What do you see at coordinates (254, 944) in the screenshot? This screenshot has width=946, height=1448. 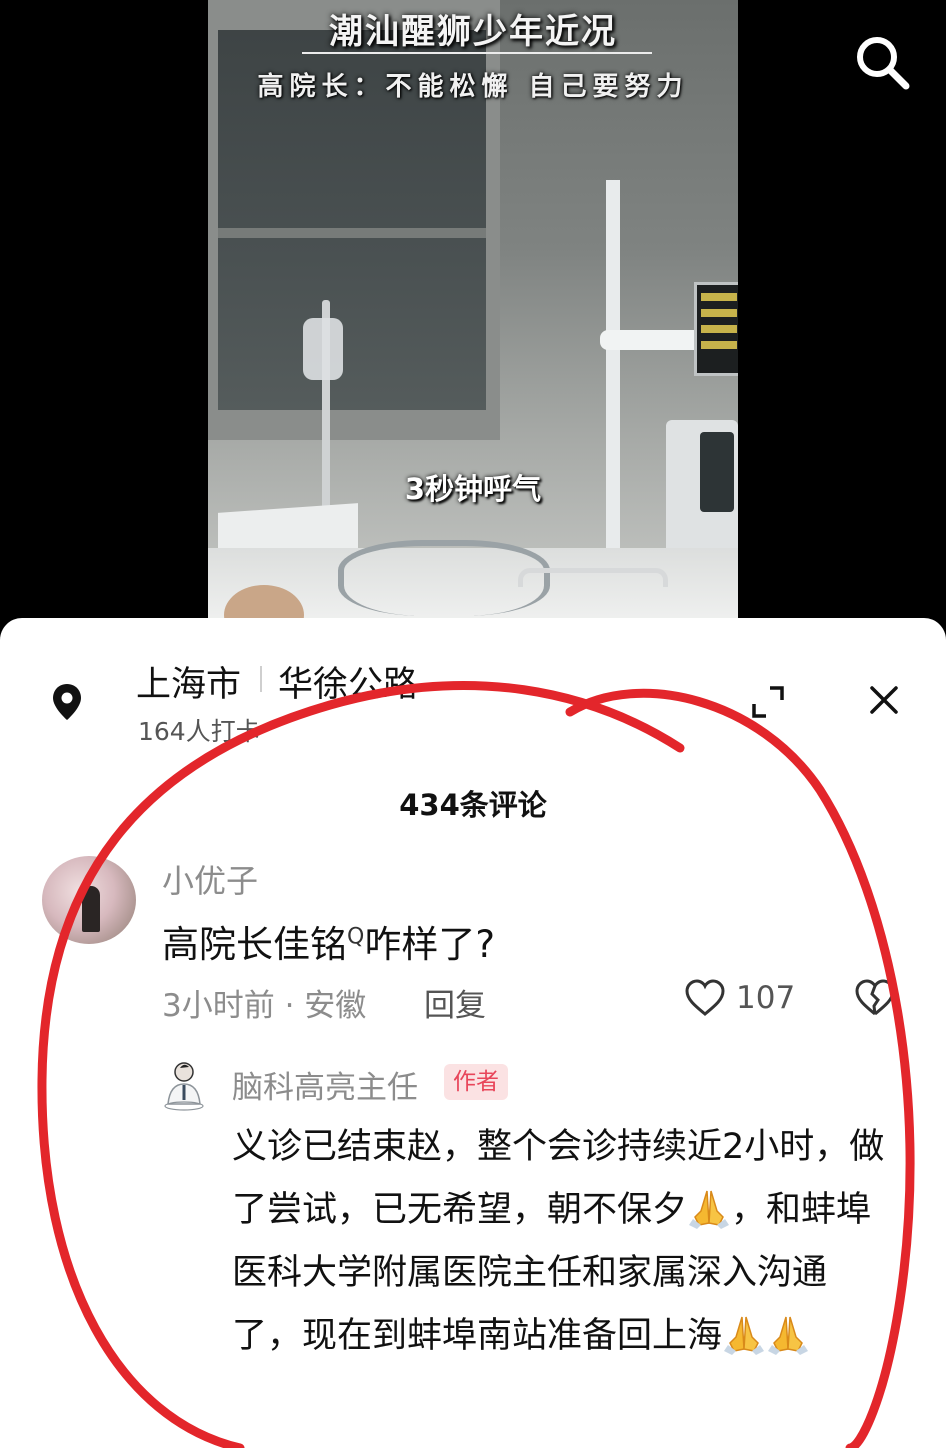 I see `comment-text-main: 高院长佳铭` at bounding box center [254, 944].